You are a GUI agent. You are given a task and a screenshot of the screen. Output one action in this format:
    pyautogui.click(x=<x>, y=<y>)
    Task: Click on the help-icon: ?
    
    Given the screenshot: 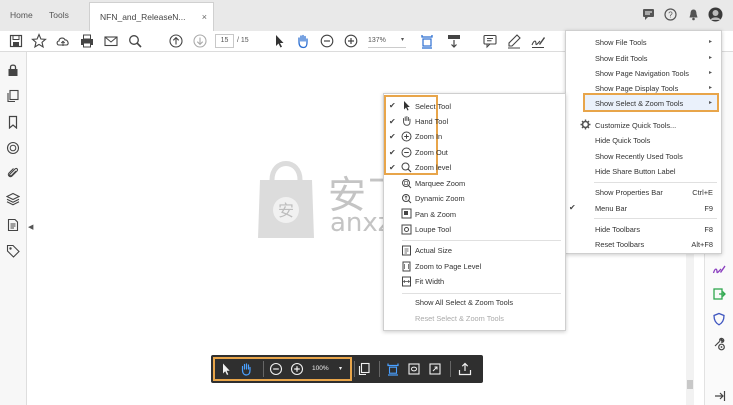 What is the action you would take?
    pyautogui.click(x=670, y=14)
    